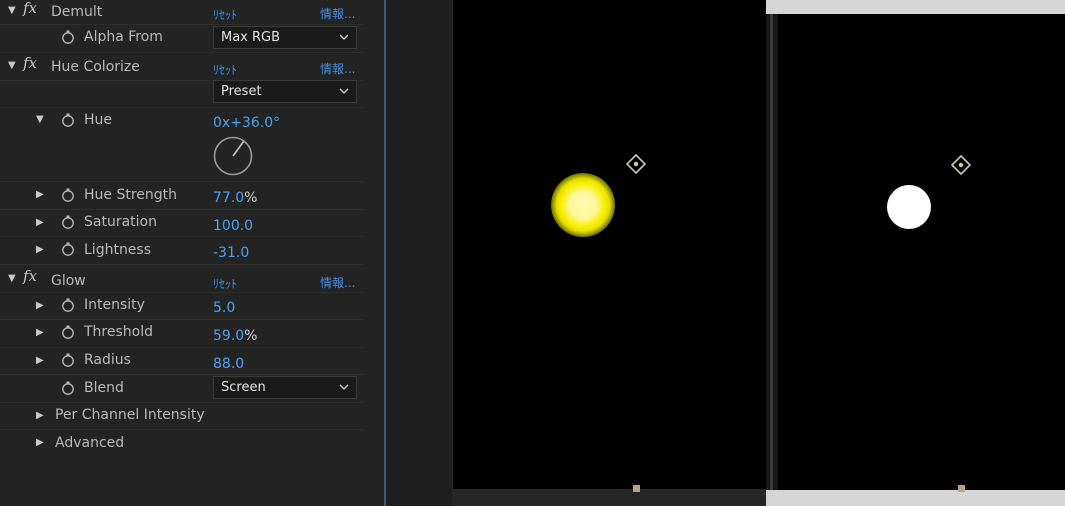  Describe the element at coordinates (228, 364) in the screenshot. I see `radius-value: 88.0` at that location.